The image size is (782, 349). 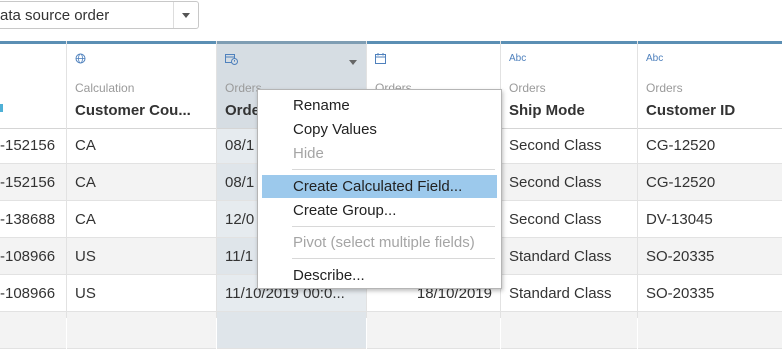 I want to click on table-cell: -138688, so click(x=33, y=219).